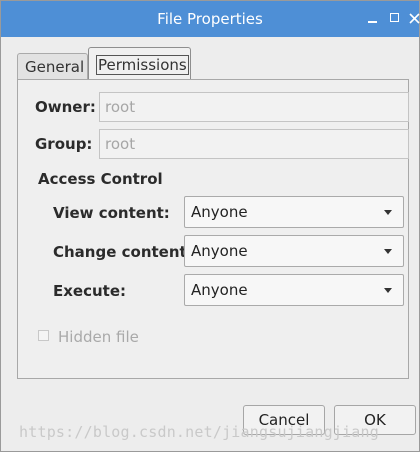  I want to click on change-content-value: Anyone, so click(219, 251).